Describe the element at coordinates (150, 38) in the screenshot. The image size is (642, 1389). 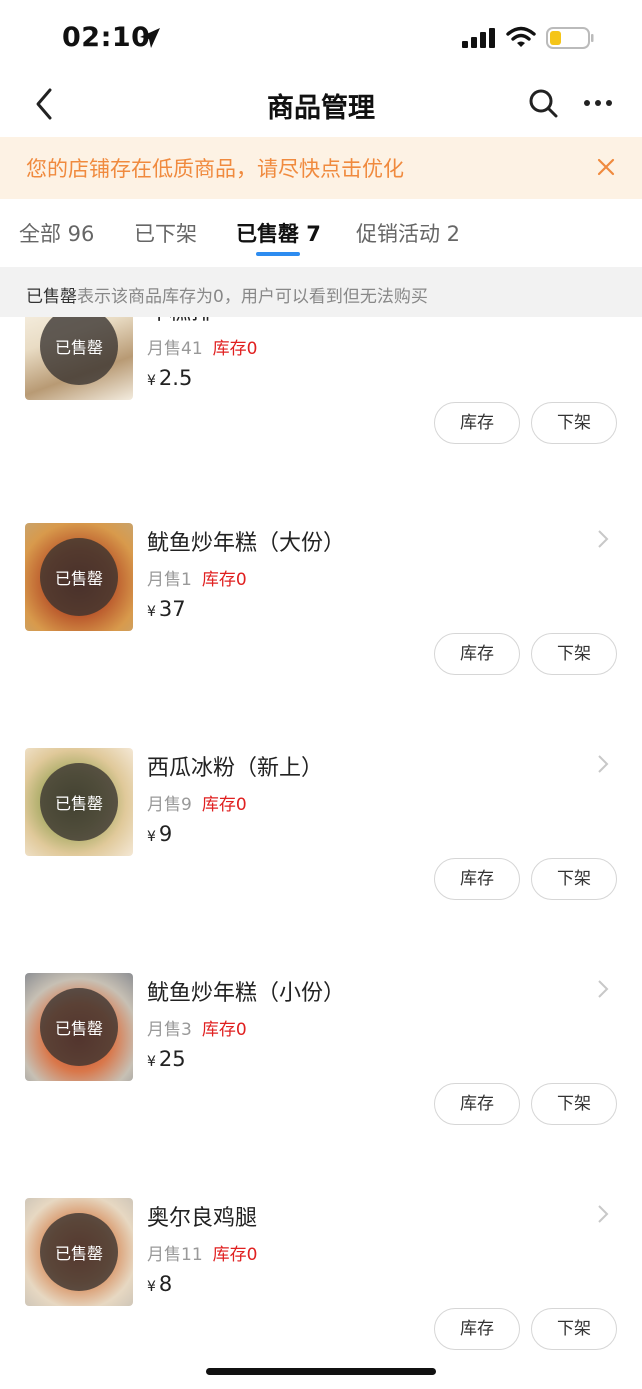
I see `location-arrow-icon` at that location.